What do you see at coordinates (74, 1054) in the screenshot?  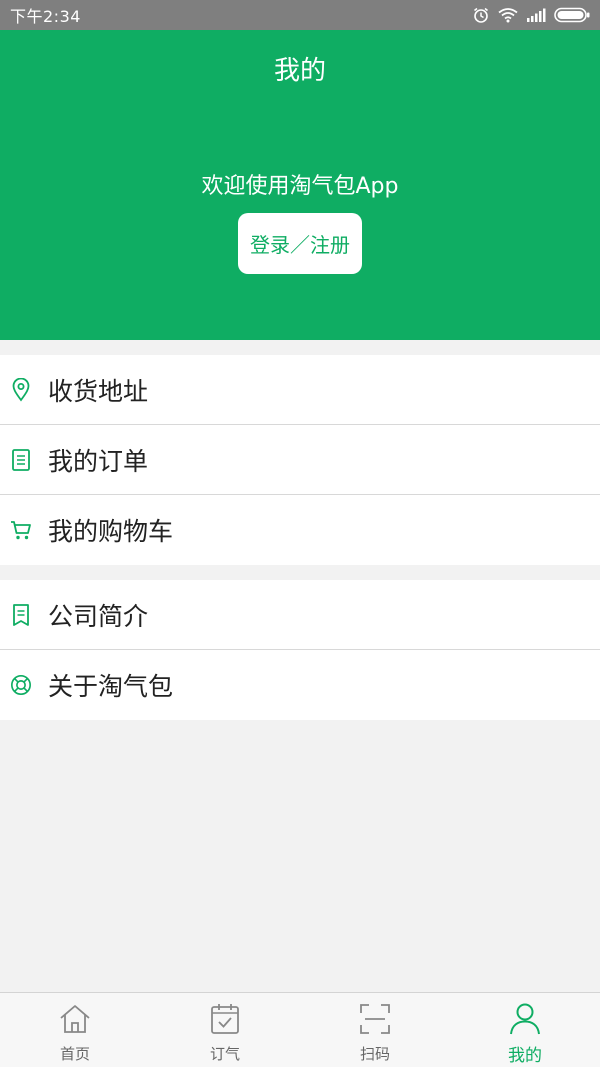 I see `tab-label: 首页` at bounding box center [74, 1054].